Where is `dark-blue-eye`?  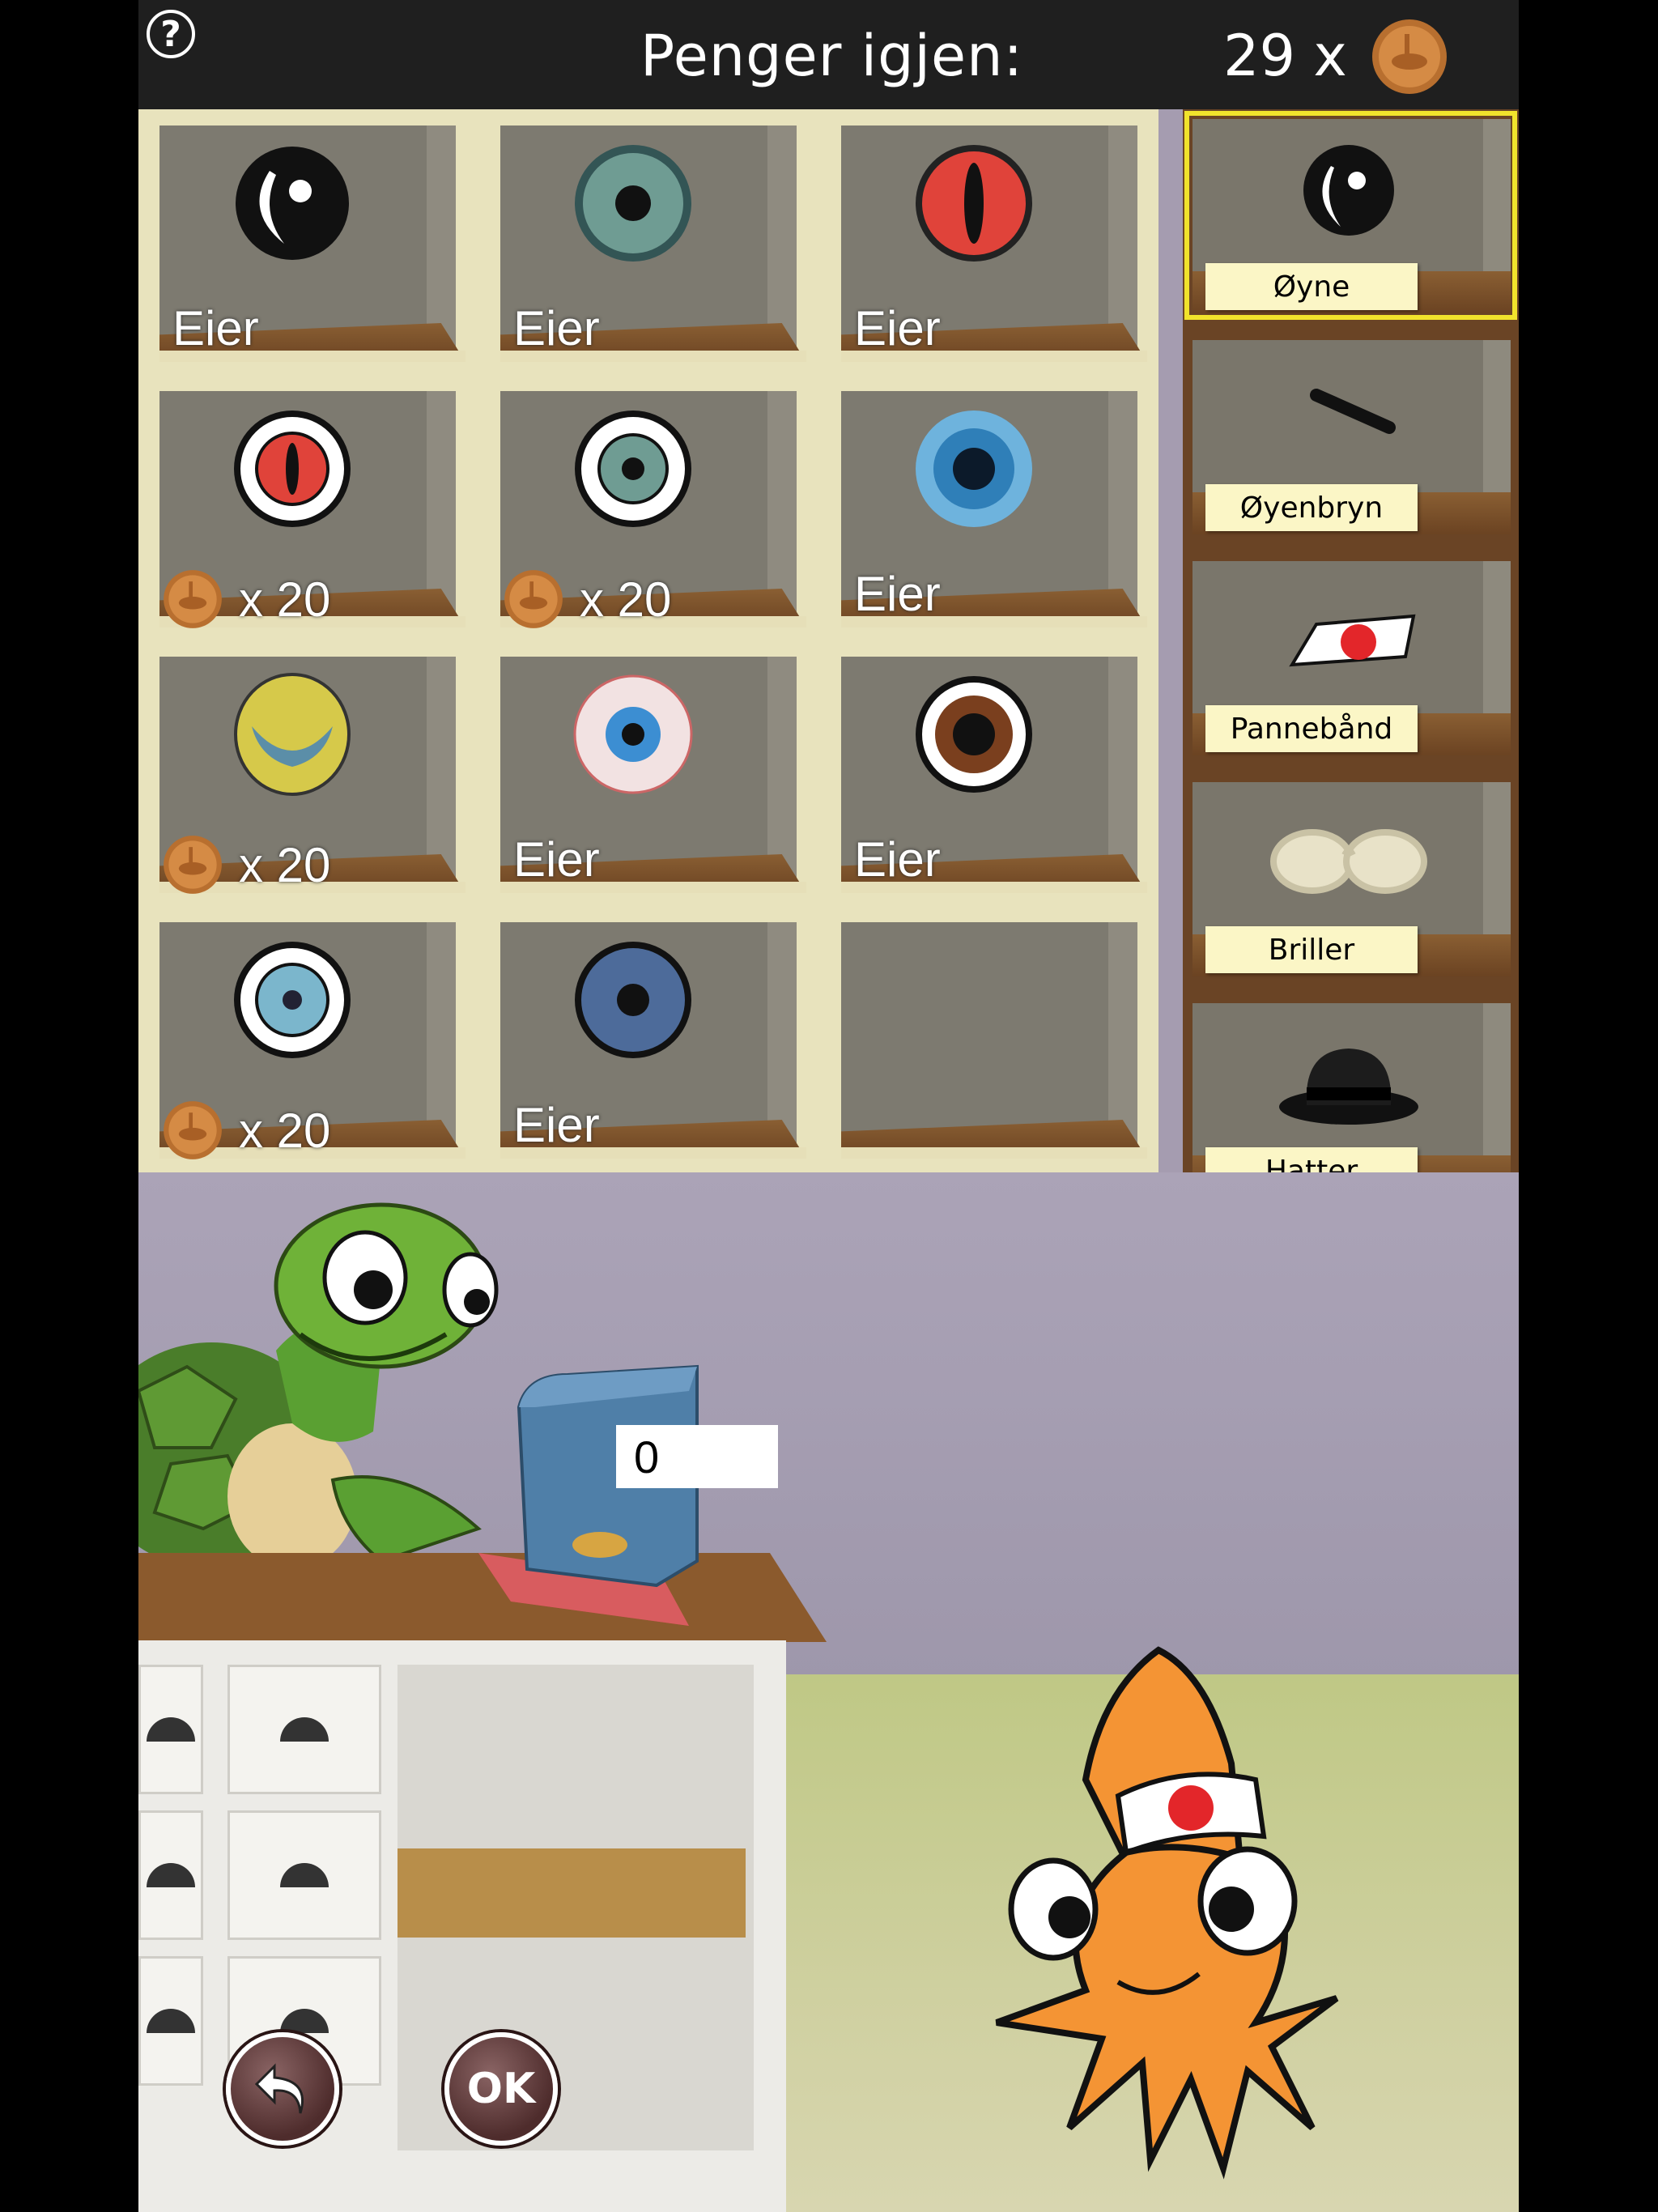 dark-blue-eye is located at coordinates (633, 1000).